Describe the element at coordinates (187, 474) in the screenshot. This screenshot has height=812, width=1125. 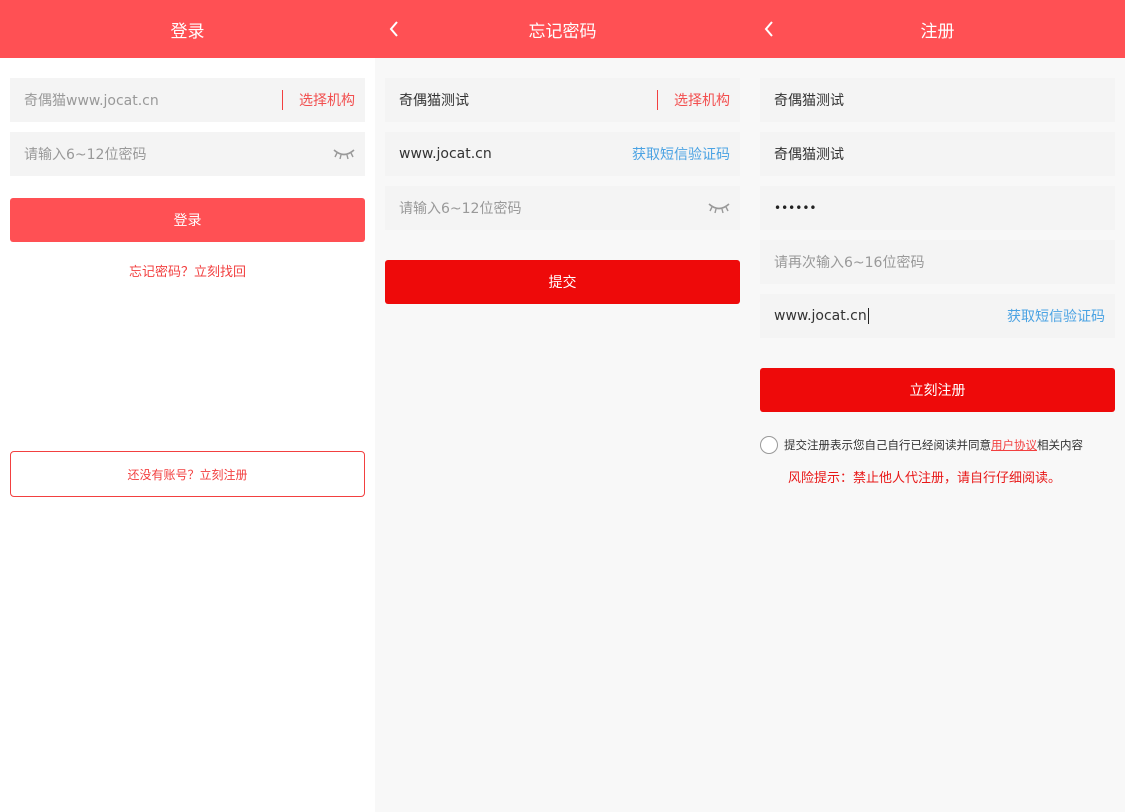
I see `register-now-button: 还没有账号？立刻注册` at that location.